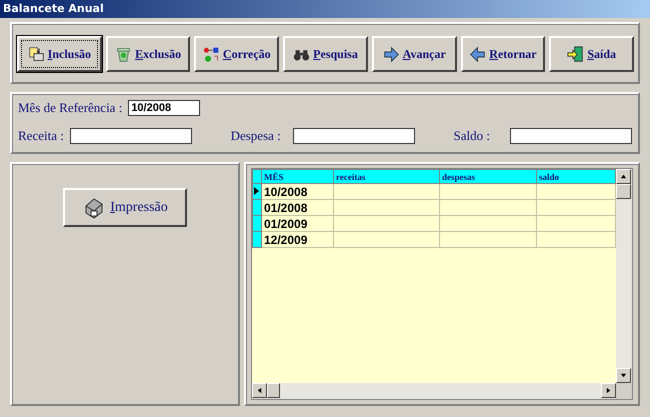 Image resolution: width=650 pixels, height=417 pixels. Describe the element at coordinates (591, 54) in the screenshot. I see `toolbar-button: Saída` at that location.